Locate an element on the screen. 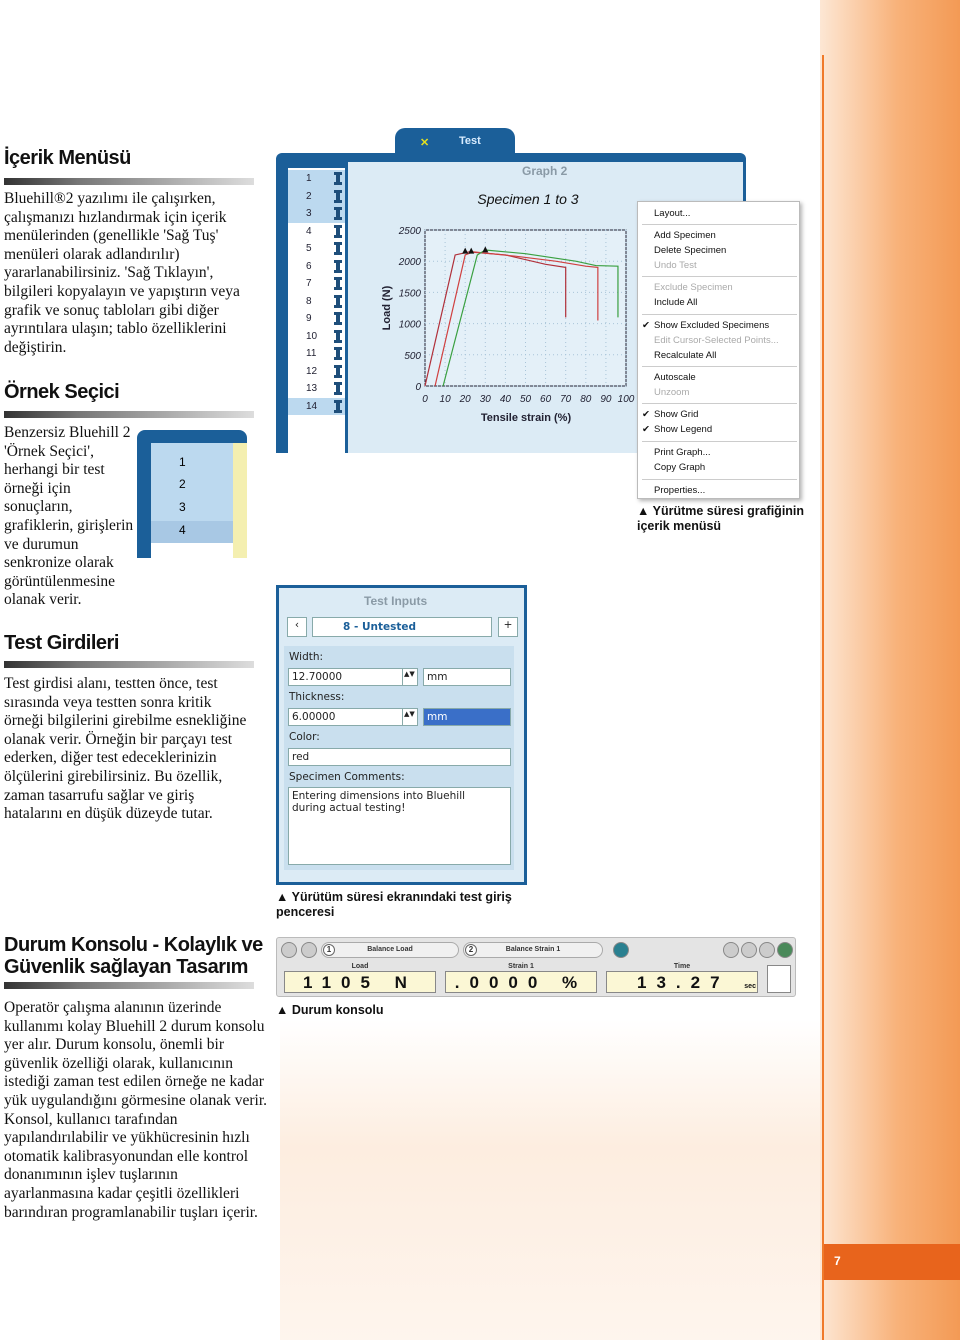 This screenshot has width=960, height=1340. specimen-number: 6 is located at coordinates (309, 266).